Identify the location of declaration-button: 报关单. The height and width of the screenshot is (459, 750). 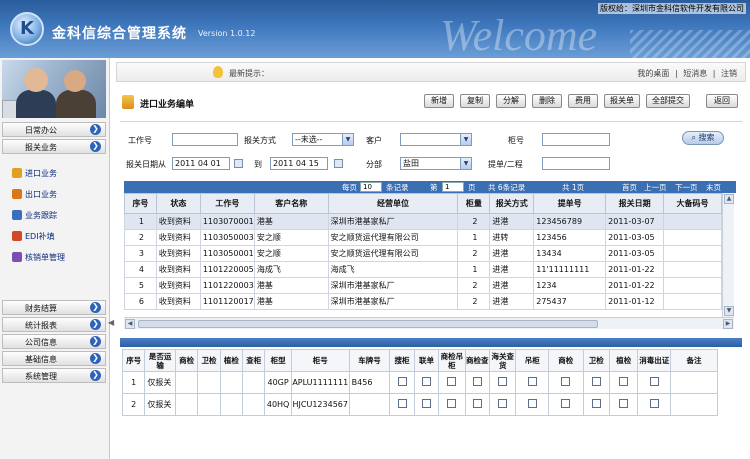
(622, 101).